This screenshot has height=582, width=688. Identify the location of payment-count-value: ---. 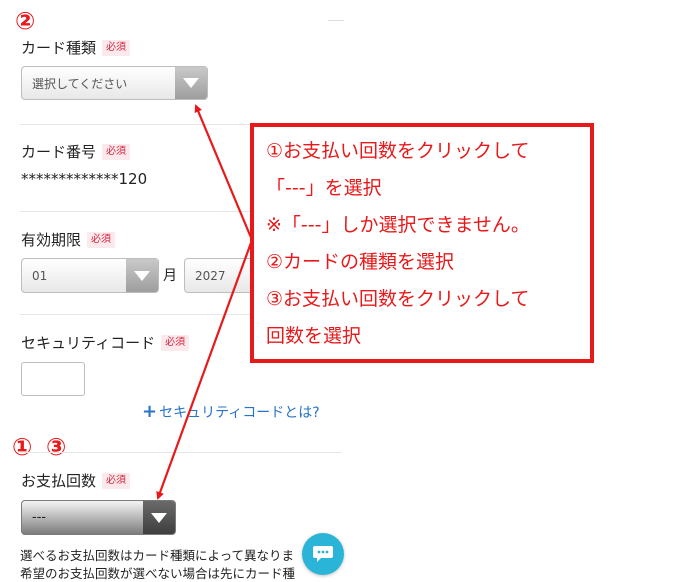
(39, 517).